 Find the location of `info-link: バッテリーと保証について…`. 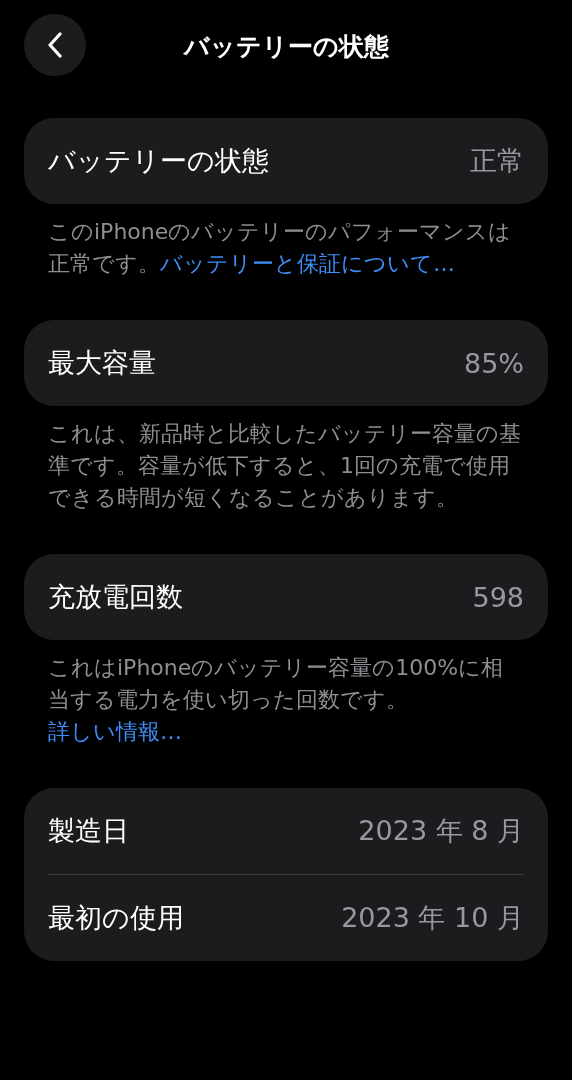

info-link: バッテリーと保証について… is located at coordinates (307, 263).